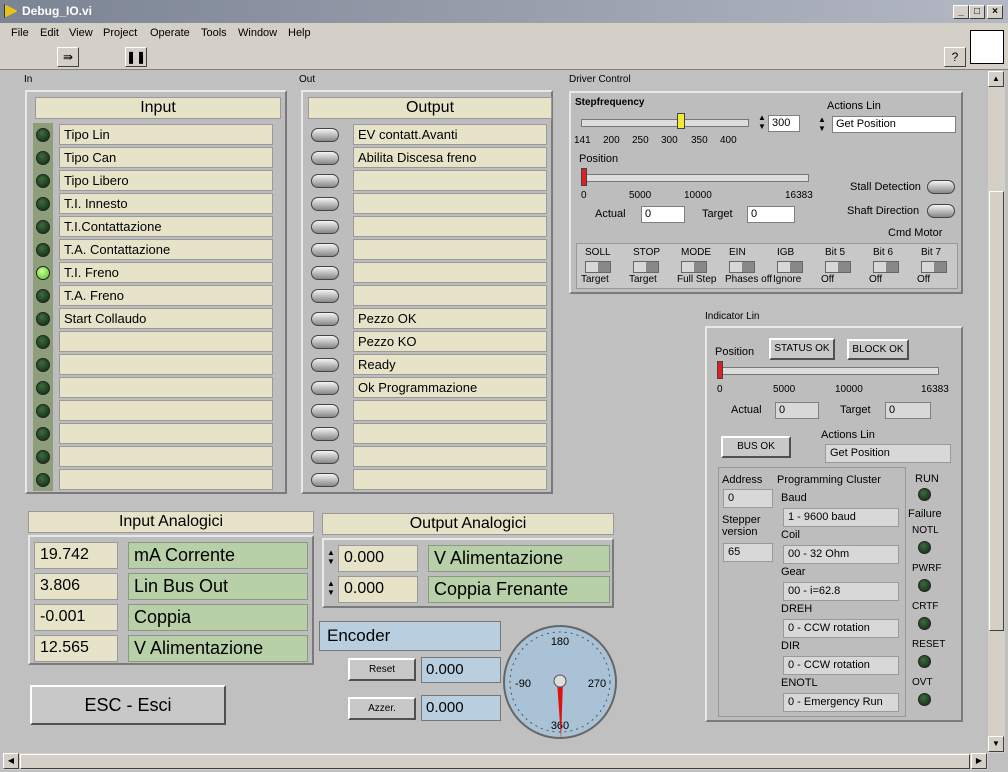 This screenshot has width=1008, height=772. I want to click on driver-control-label: Driver Control, so click(600, 79).